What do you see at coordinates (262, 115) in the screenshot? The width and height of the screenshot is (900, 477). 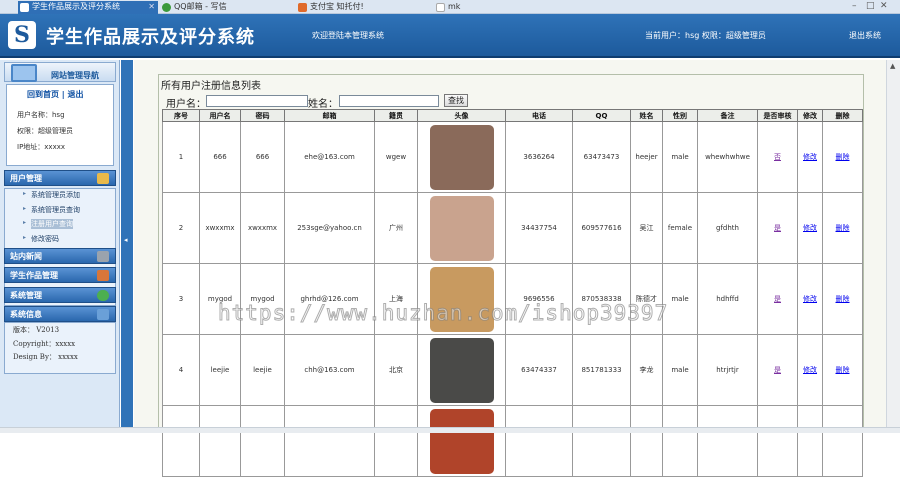 I see `col-password: 密码` at bounding box center [262, 115].